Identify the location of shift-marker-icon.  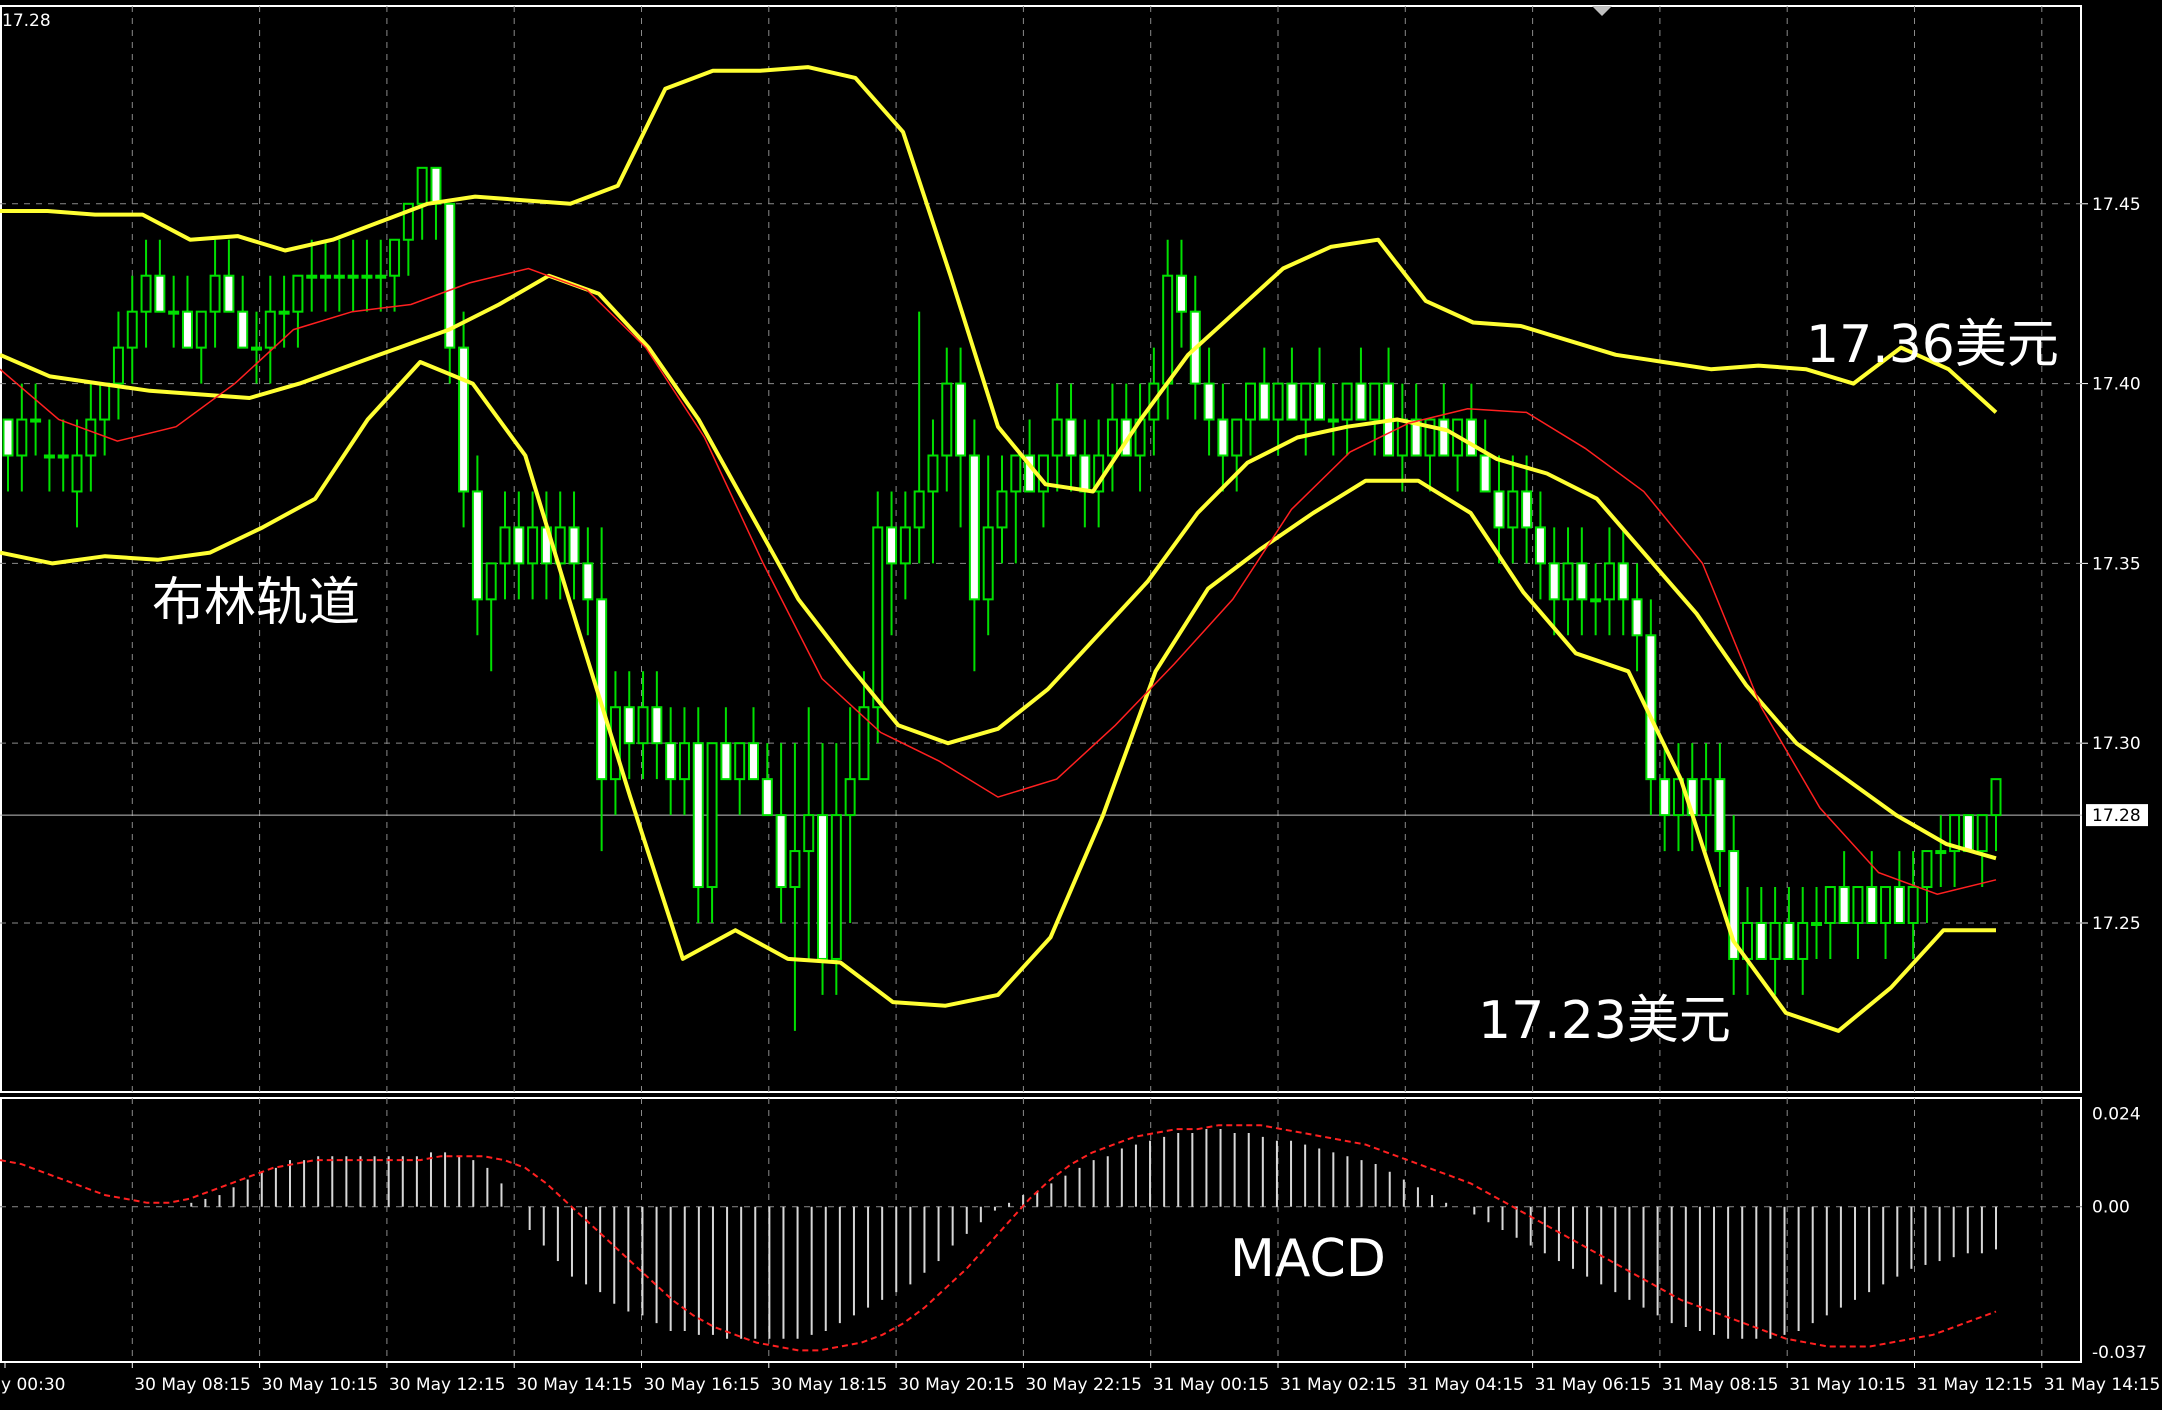
(1602, 11).